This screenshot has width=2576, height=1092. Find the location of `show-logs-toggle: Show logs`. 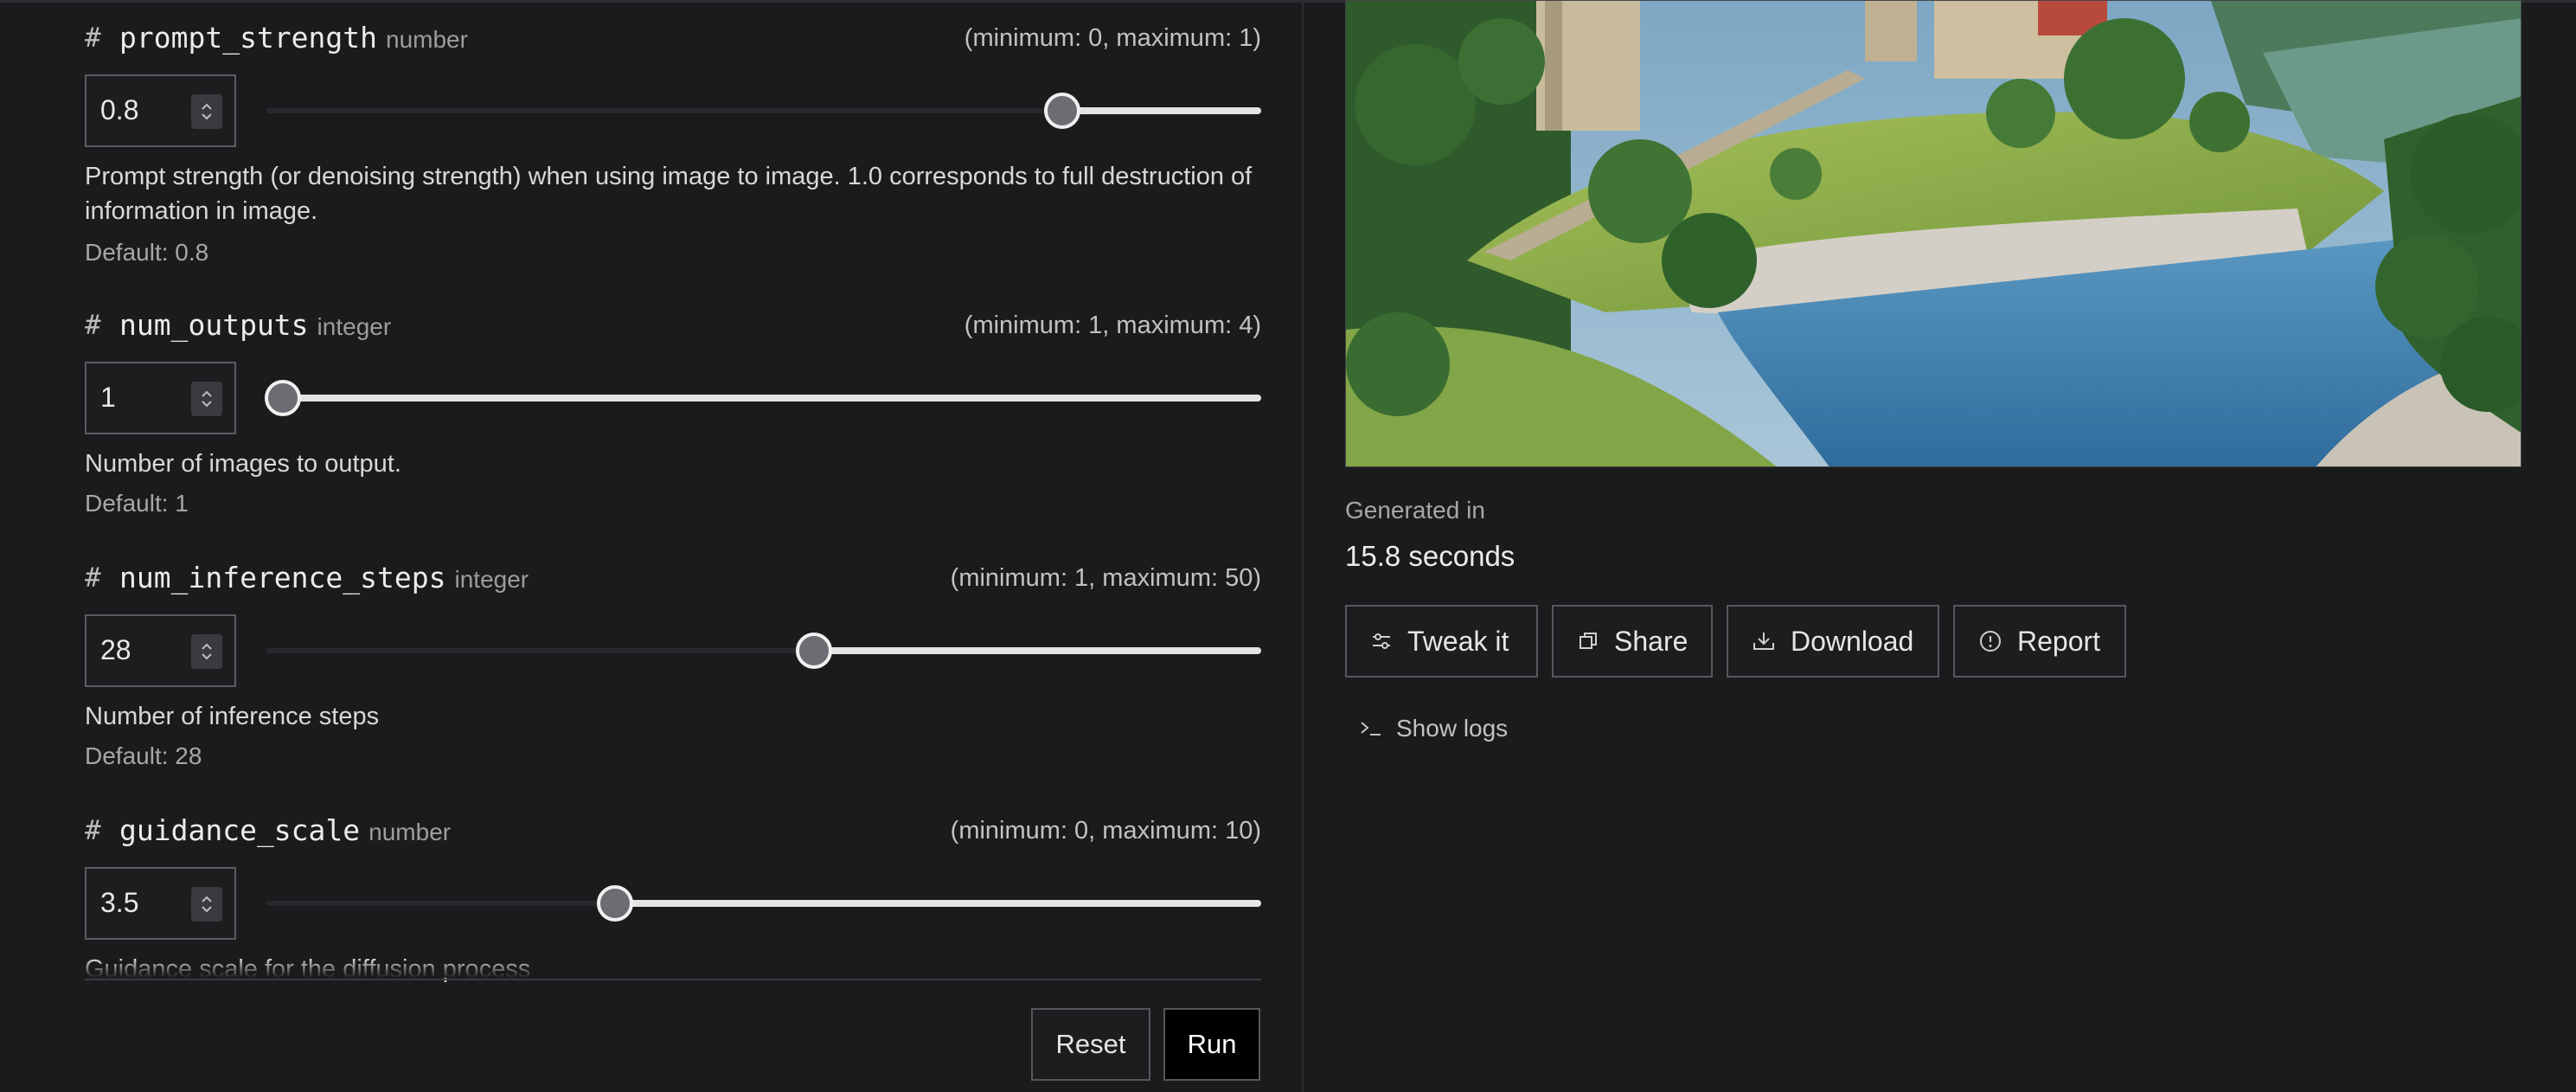

show-logs-toggle: Show logs is located at coordinates (1433, 728).